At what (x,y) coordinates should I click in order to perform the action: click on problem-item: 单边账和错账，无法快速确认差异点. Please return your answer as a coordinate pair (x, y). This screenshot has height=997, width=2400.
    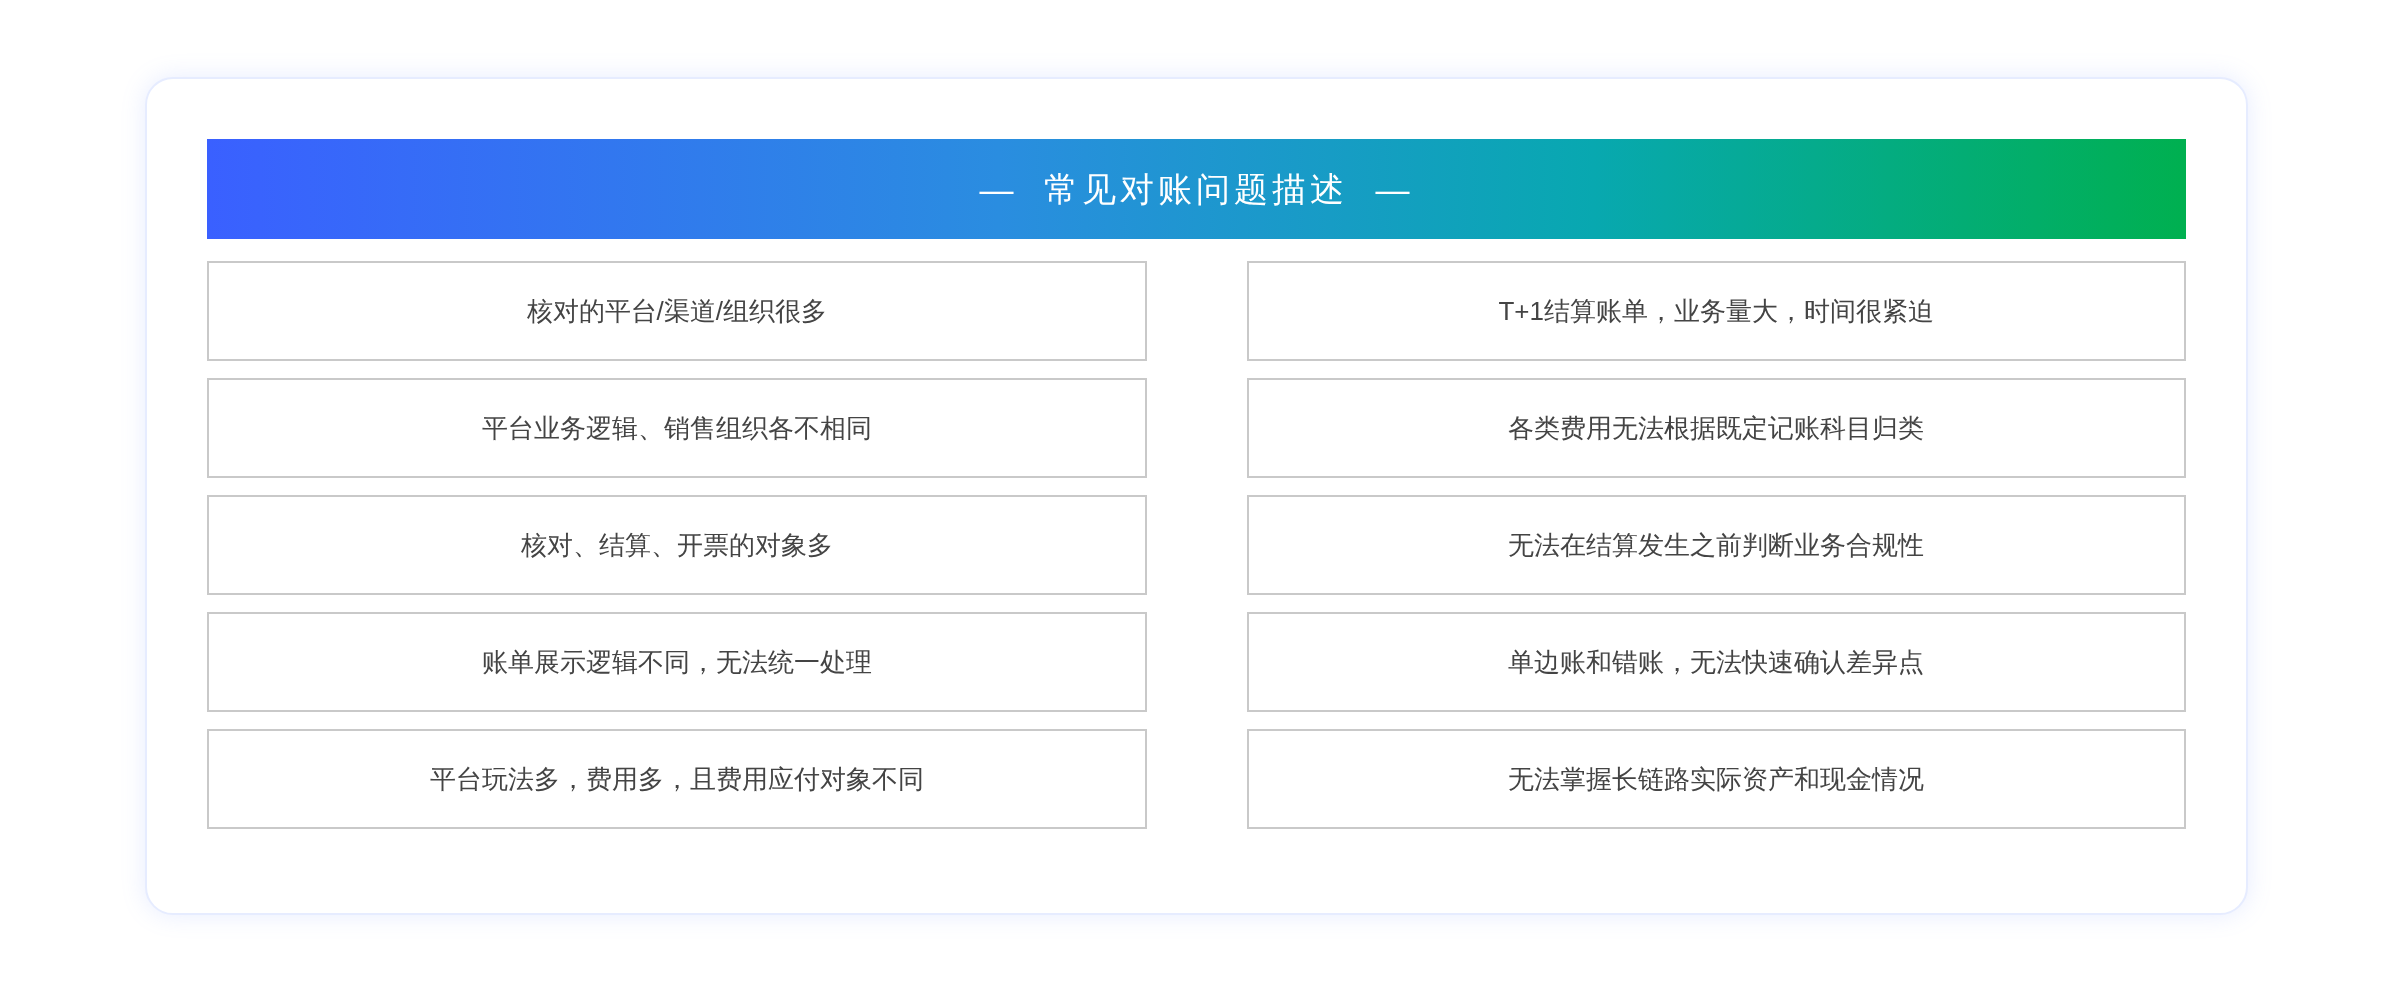
    Looking at the image, I should click on (1716, 662).